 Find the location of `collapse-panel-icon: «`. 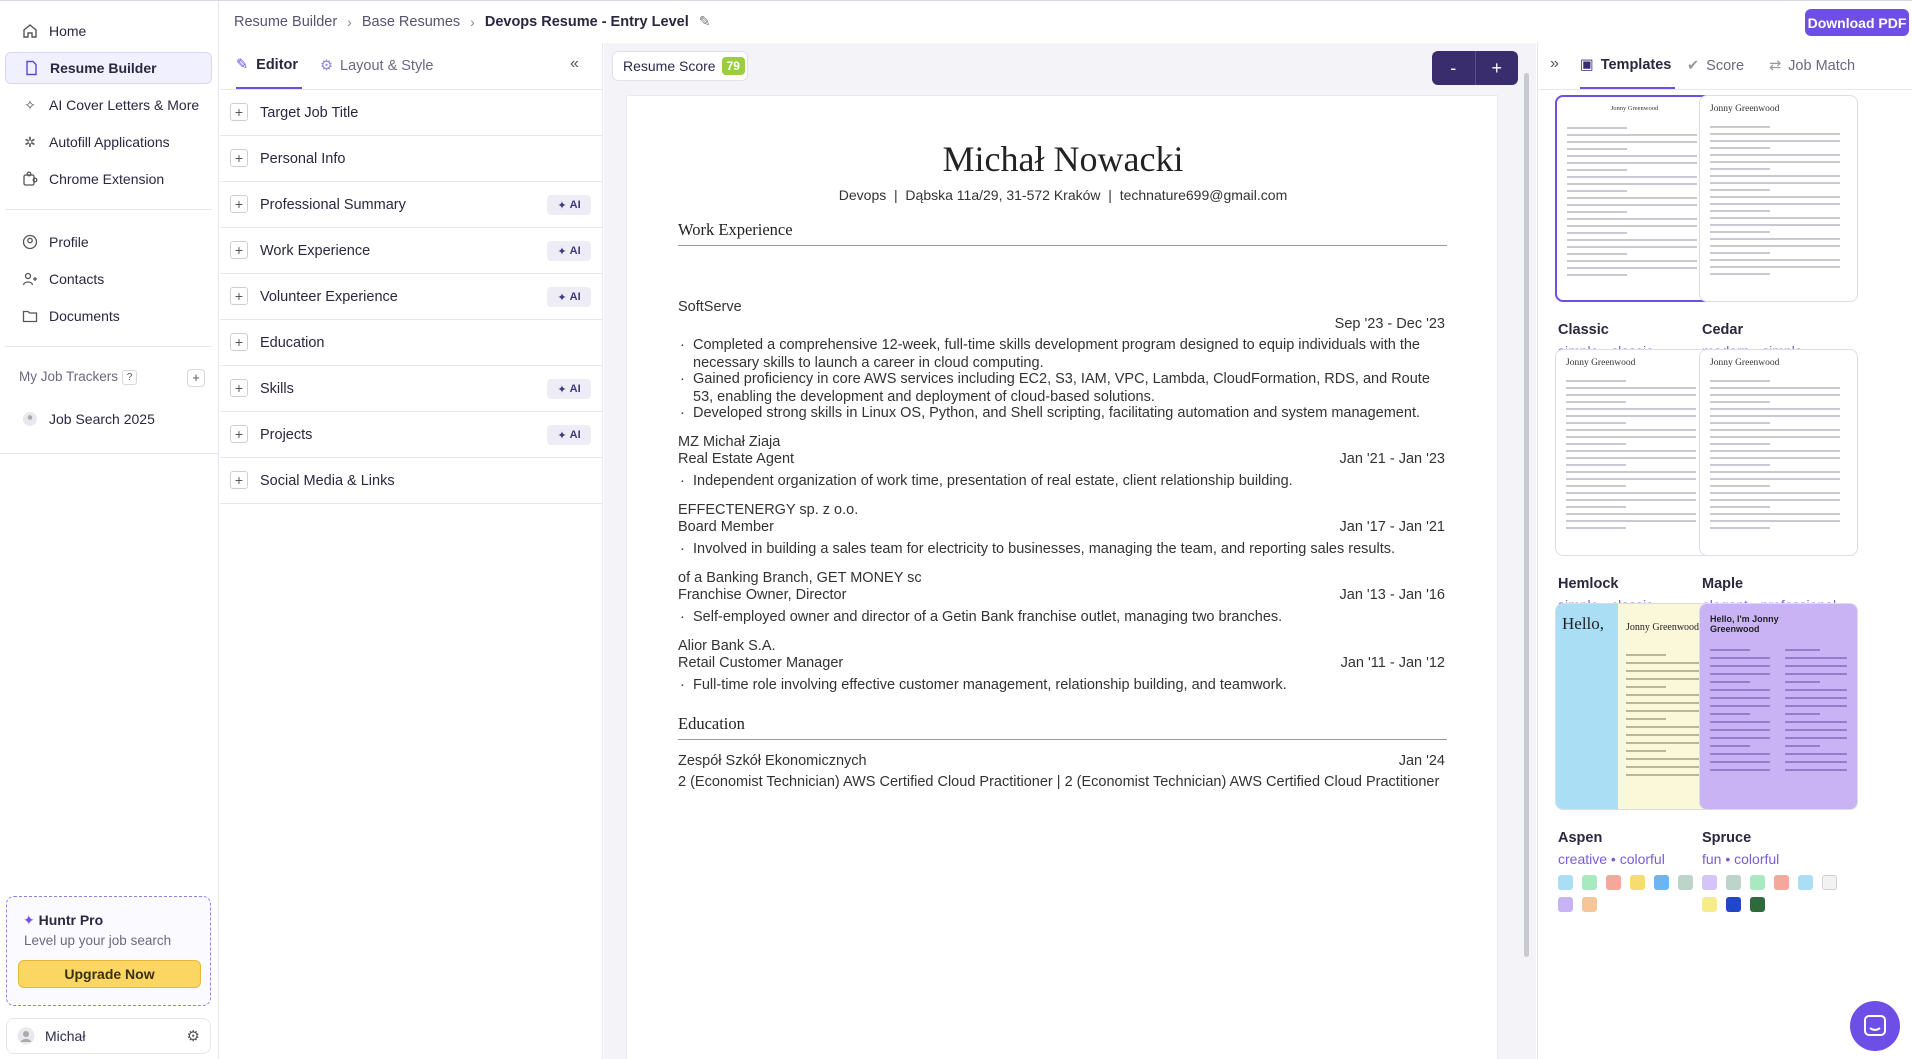

collapse-panel-icon: « is located at coordinates (574, 64).